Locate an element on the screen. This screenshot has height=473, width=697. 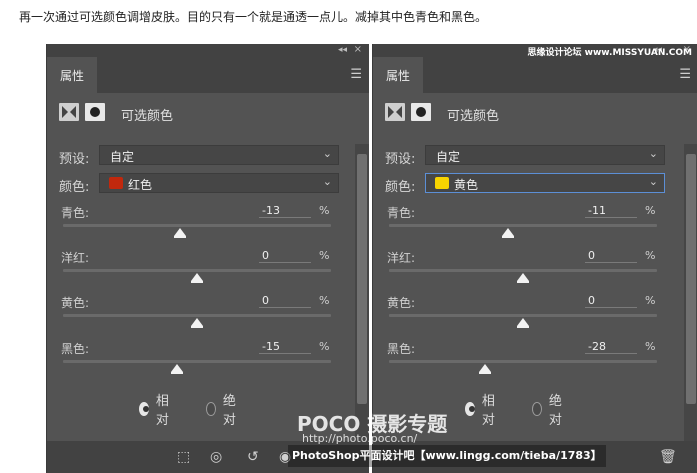
slider-value-black: -28 is located at coordinates (611, 347).